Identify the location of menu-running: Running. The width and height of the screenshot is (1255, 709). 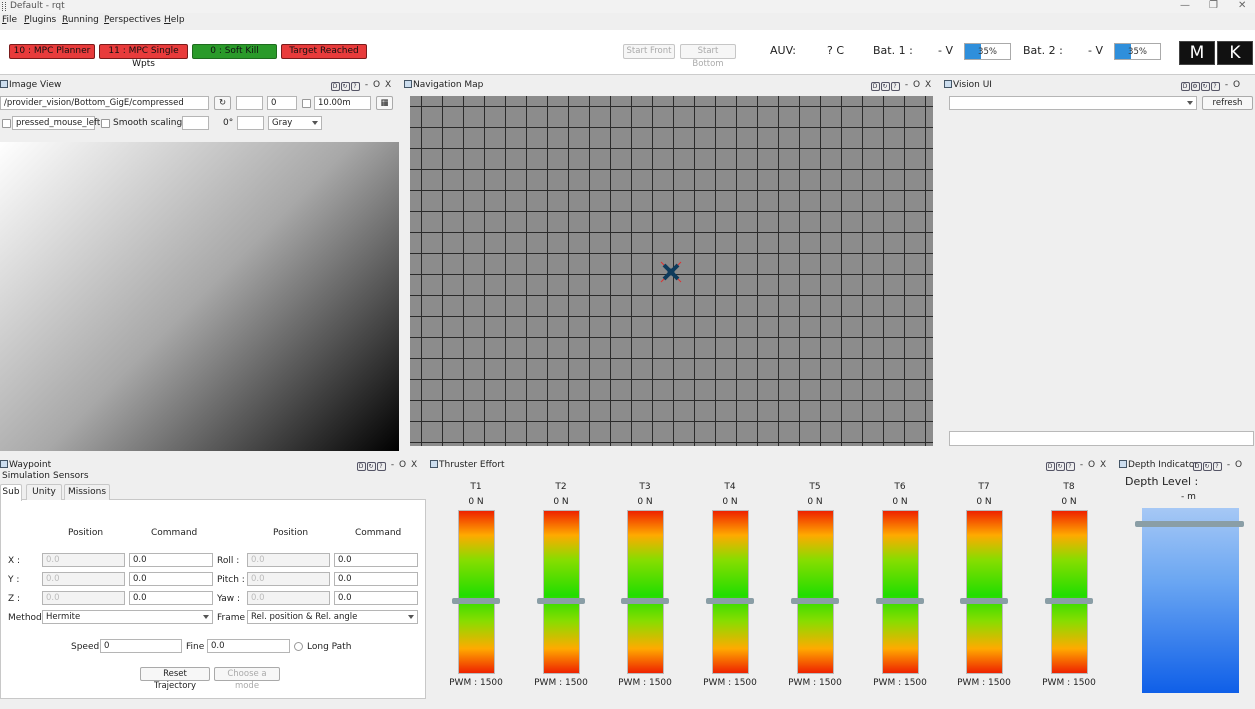
(80, 20).